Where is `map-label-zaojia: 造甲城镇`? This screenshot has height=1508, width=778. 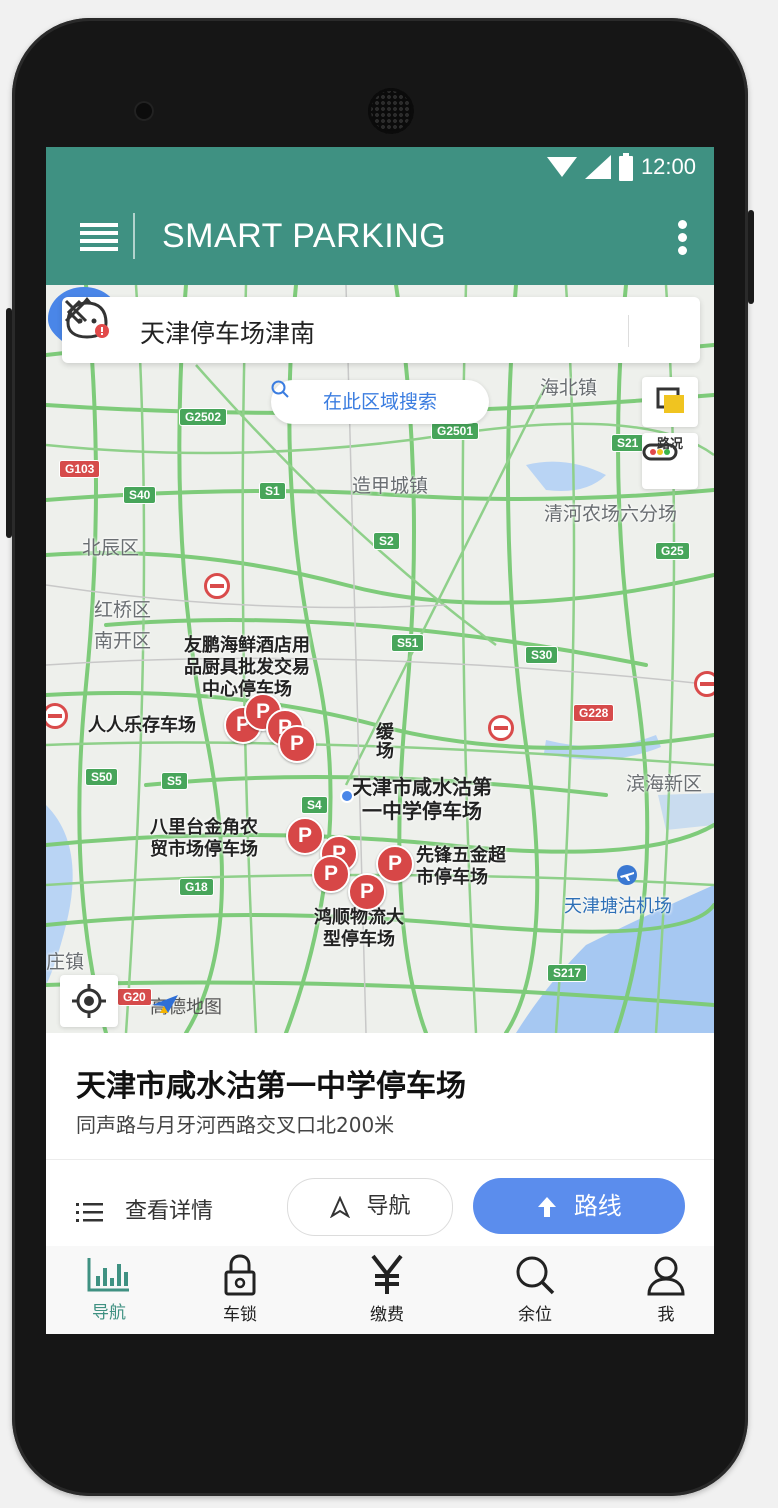 map-label-zaojia: 造甲城镇 is located at coordinates (390, 486).